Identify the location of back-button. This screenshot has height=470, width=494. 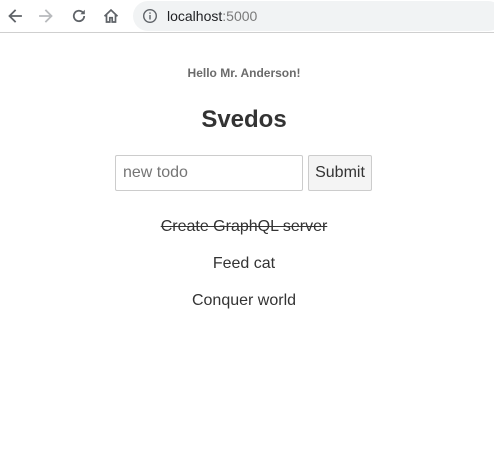
(15, 16).